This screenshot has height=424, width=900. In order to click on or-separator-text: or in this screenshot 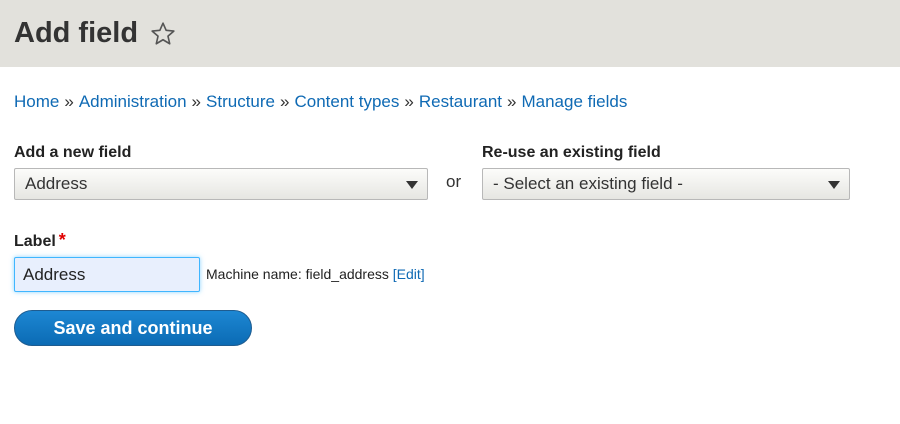, I will do `click(454, 181)`.